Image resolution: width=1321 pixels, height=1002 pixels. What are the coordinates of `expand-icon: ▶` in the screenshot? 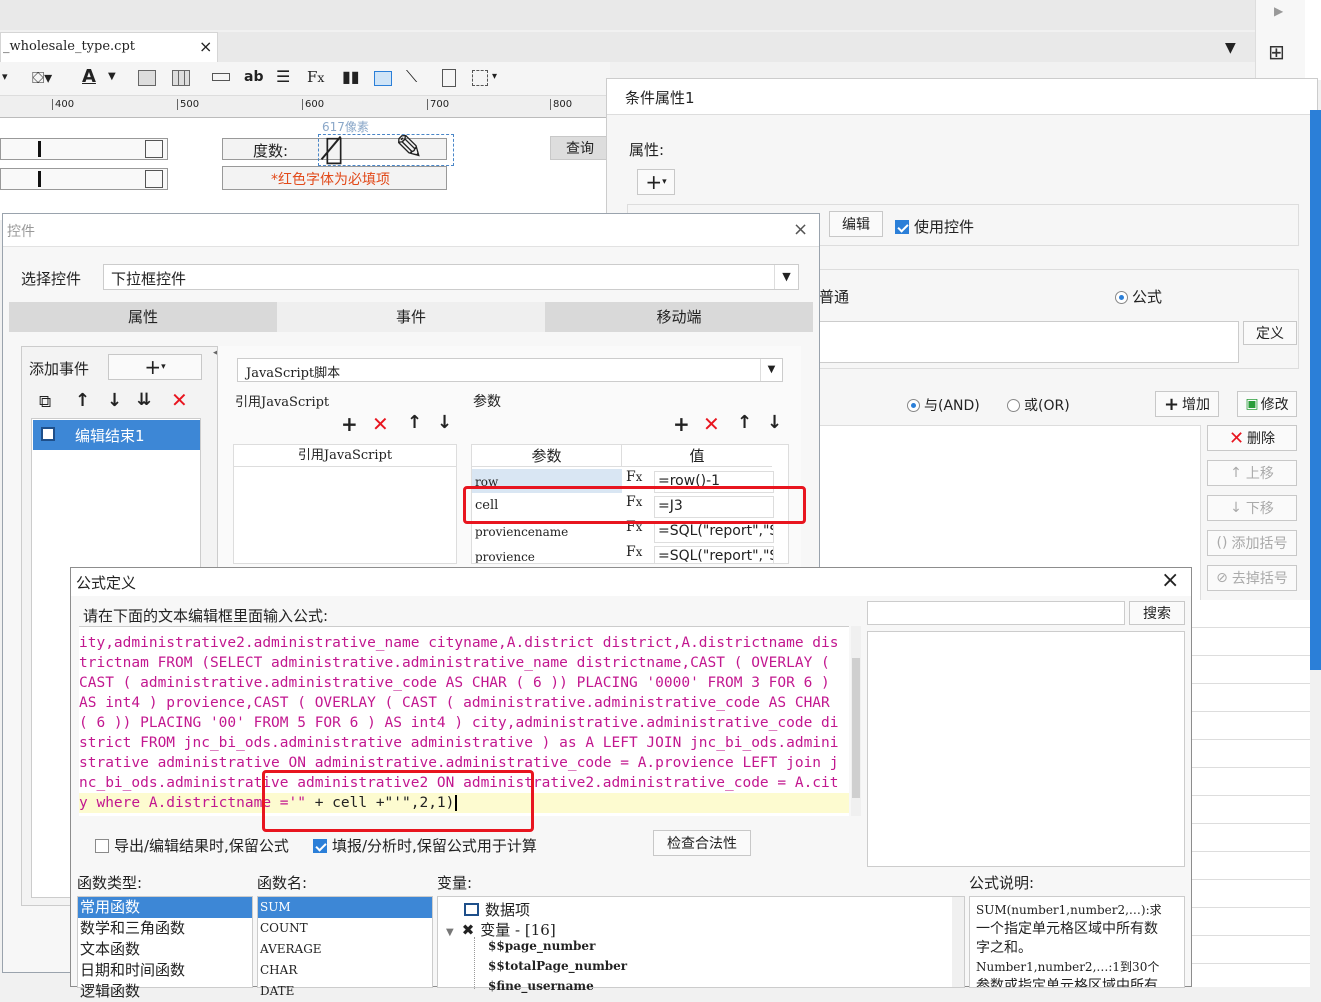 It's located at (1278, 11).